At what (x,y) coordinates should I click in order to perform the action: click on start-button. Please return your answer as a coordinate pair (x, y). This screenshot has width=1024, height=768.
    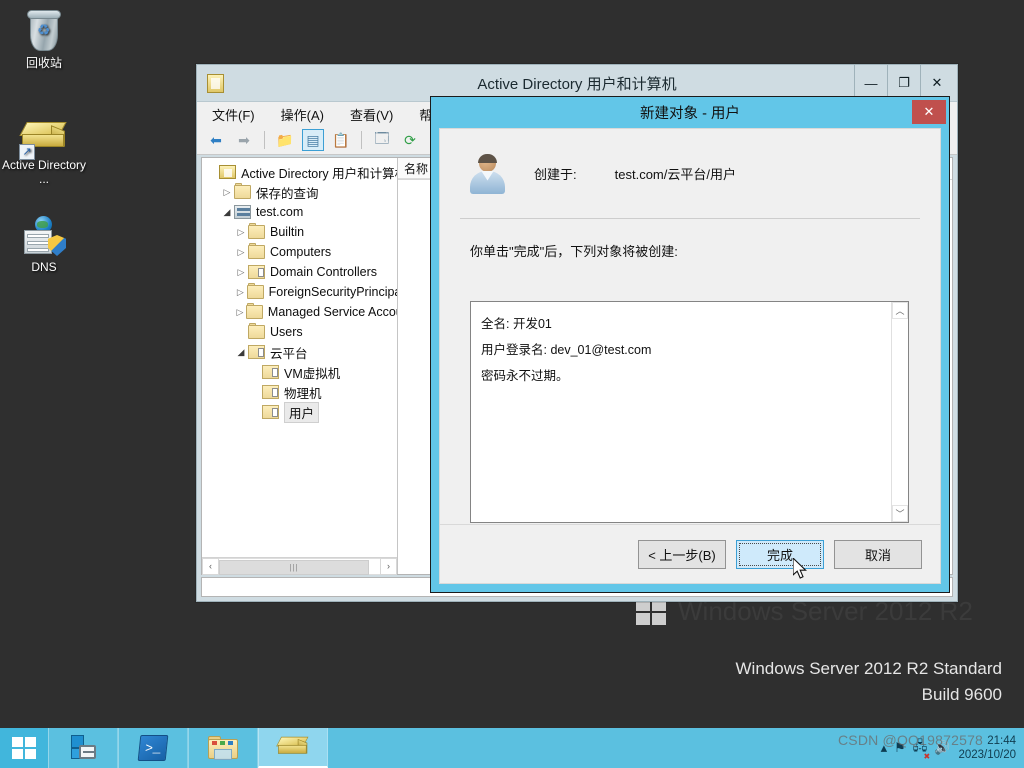
    Looking at the image, I should click on (24, 748).